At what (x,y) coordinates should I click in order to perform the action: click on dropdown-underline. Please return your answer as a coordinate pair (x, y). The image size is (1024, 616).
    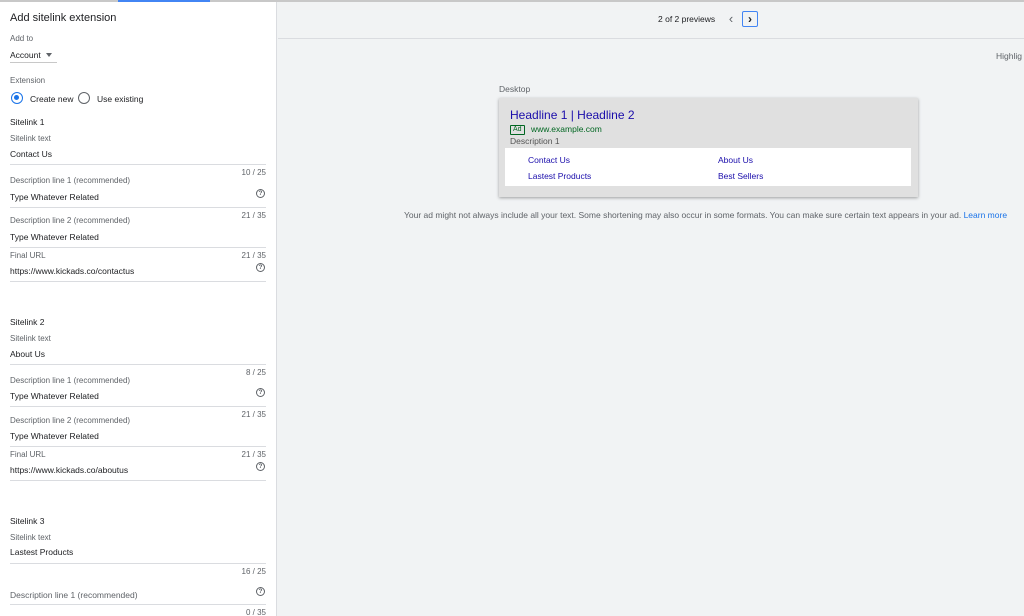
    Looking at the image, I should click on (33, 62).